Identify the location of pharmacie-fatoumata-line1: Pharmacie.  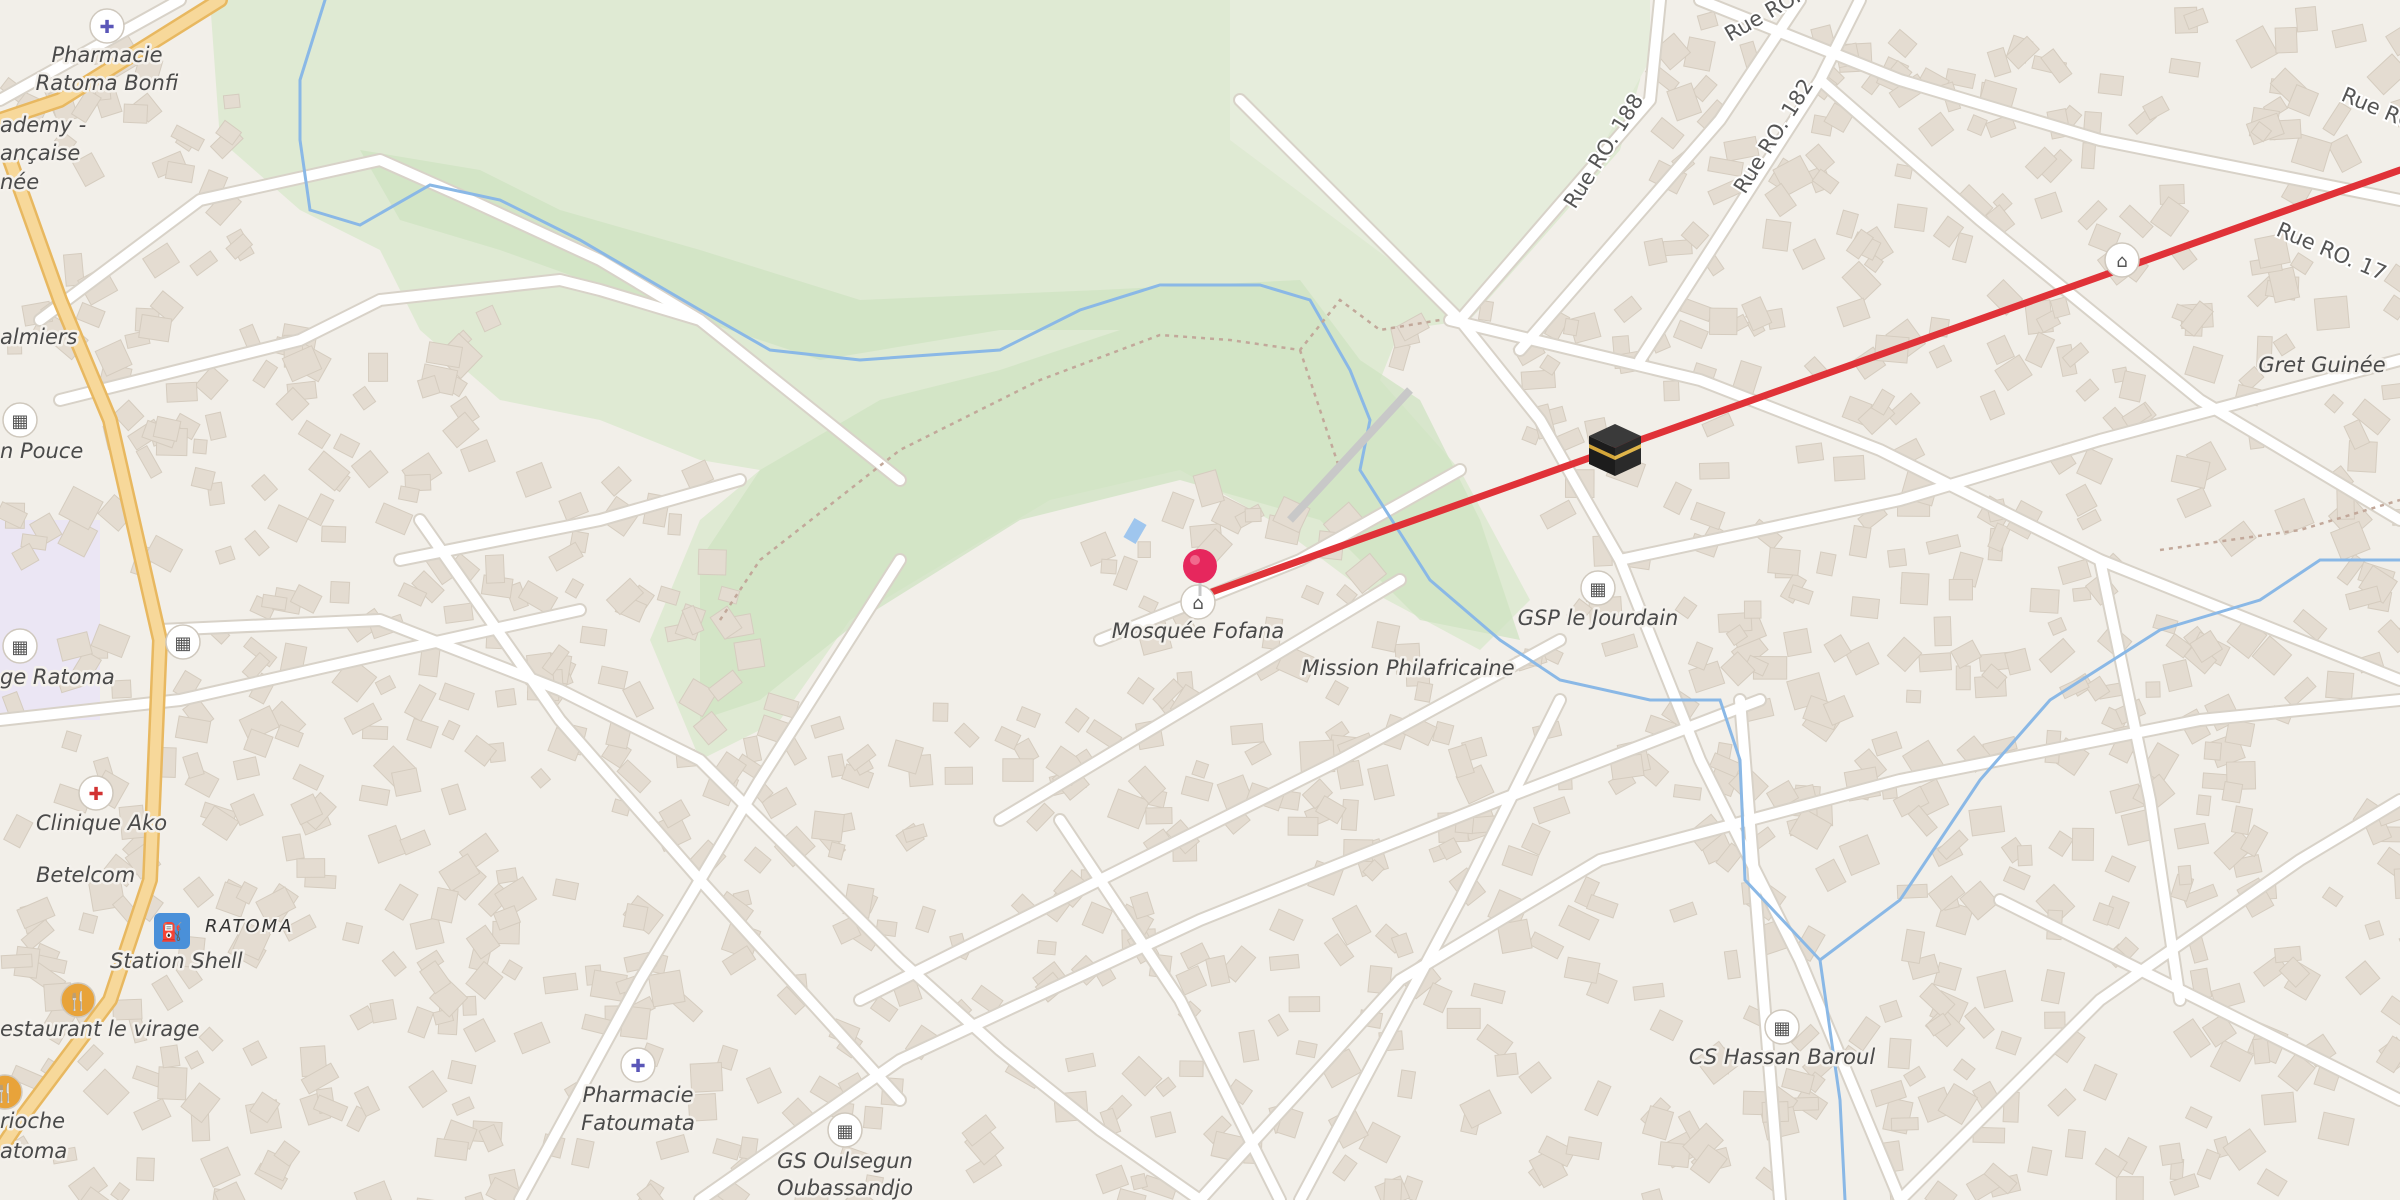
(637, 1095).